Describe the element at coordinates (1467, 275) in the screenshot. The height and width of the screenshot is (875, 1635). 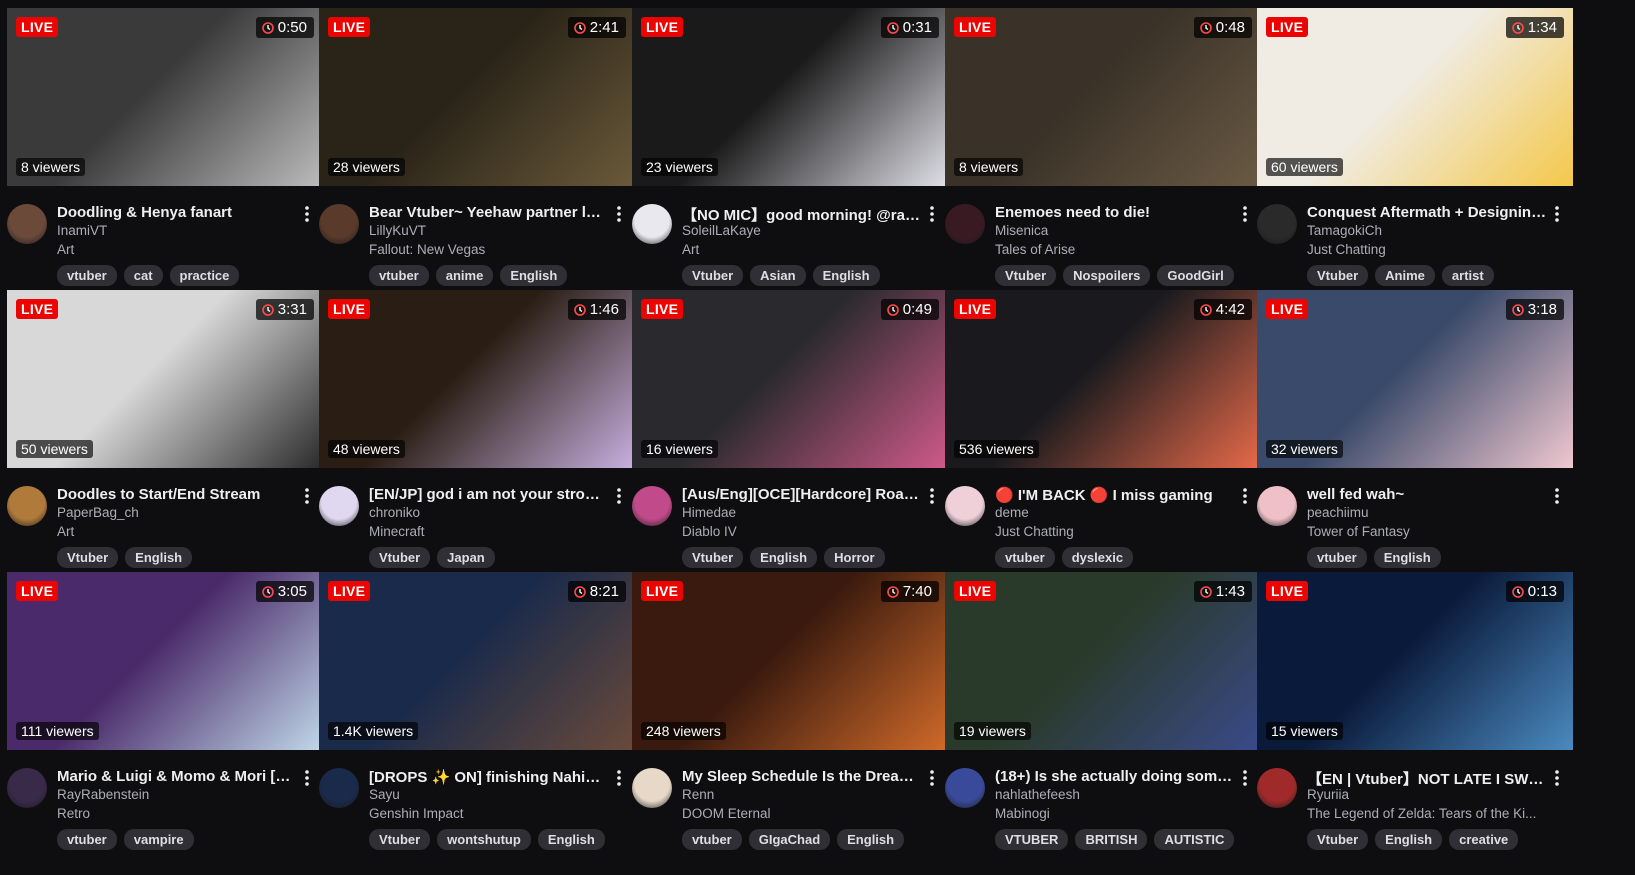
I see `tag-chip: artist` at that location.